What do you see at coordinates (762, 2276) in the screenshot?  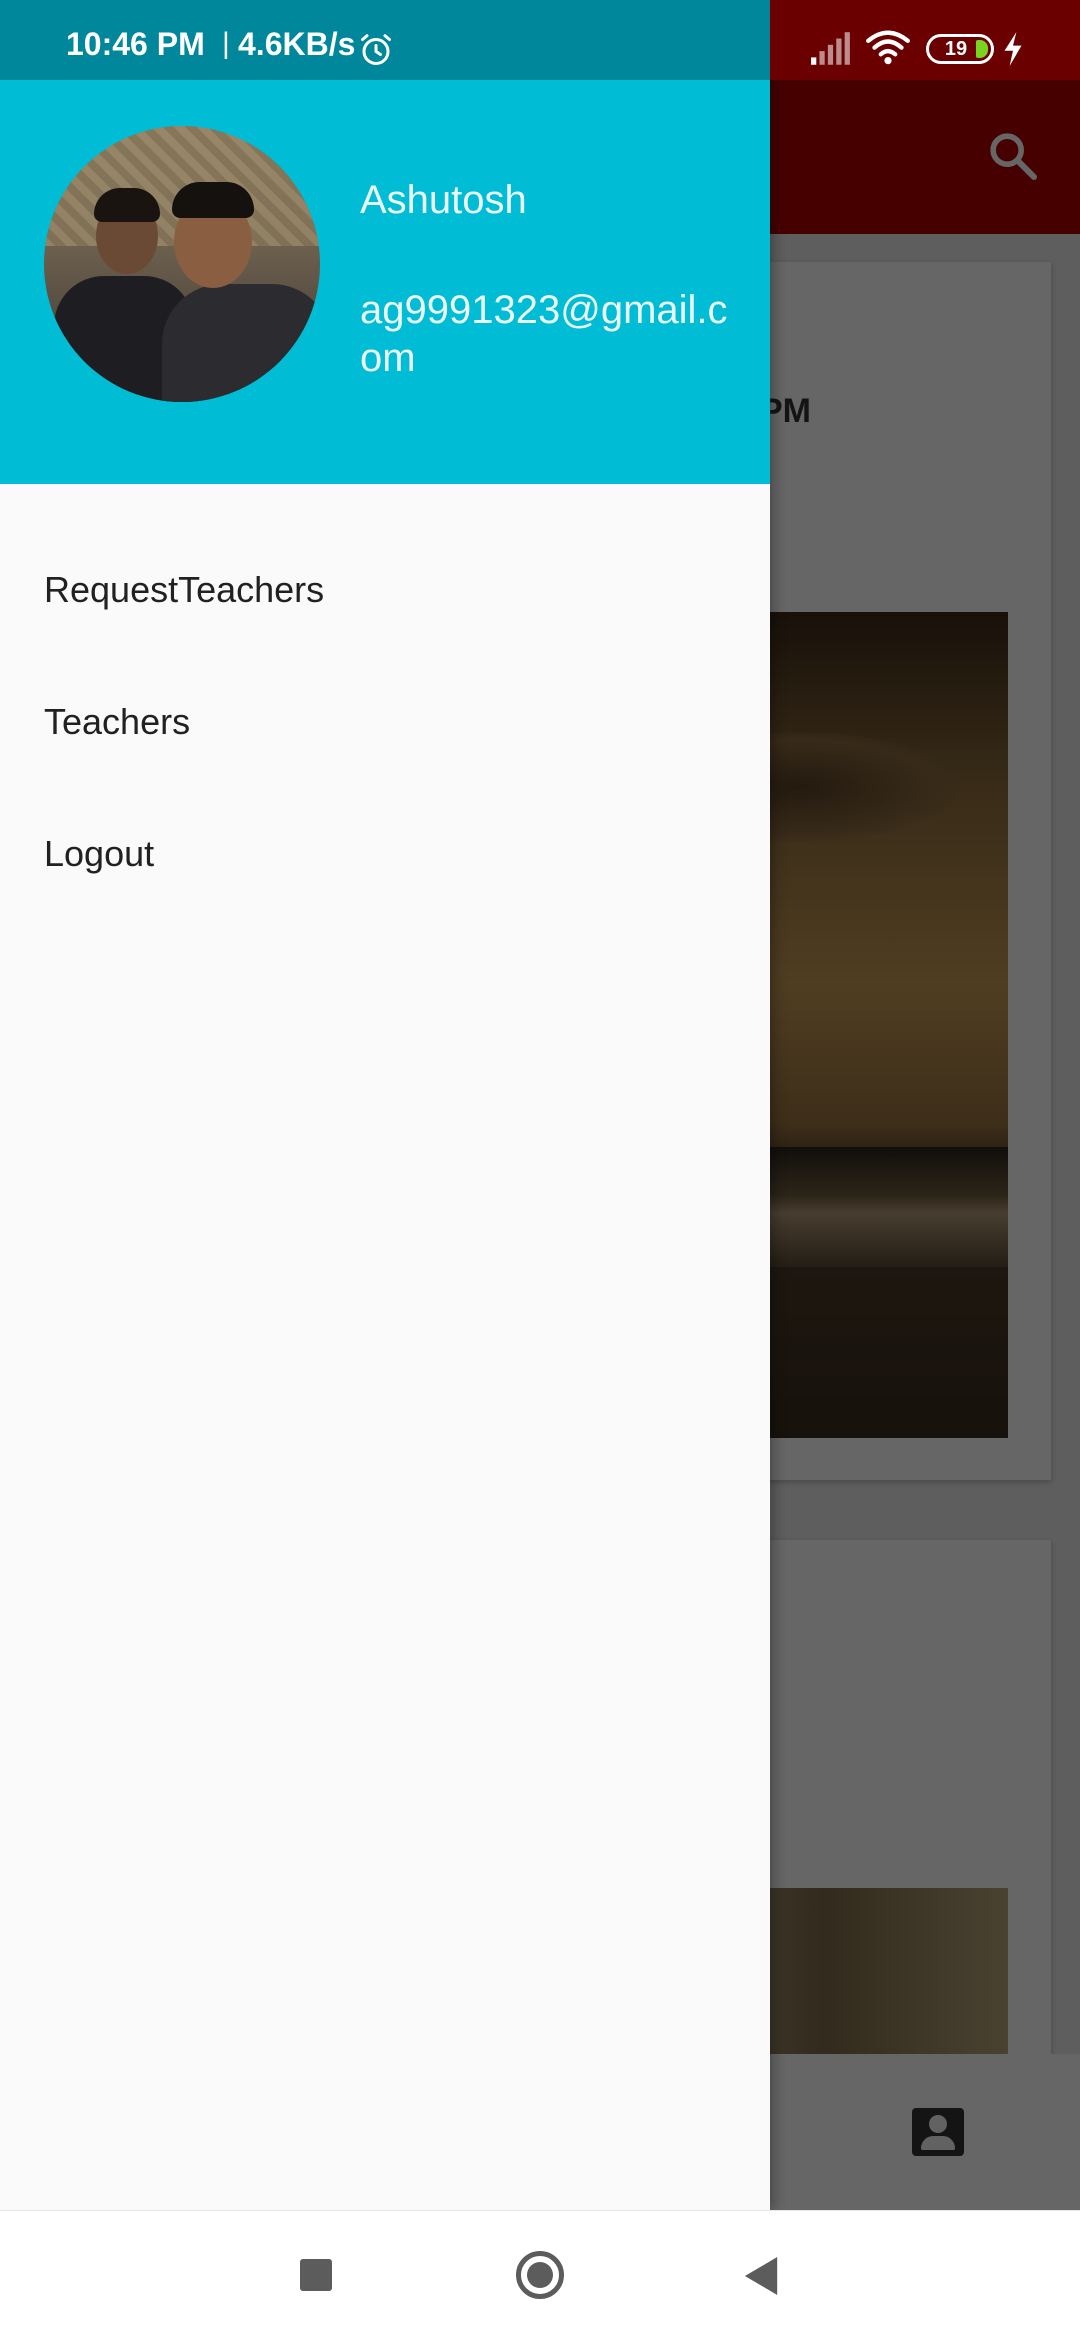 I see `back-icon` at bounding box center [762, 2276].